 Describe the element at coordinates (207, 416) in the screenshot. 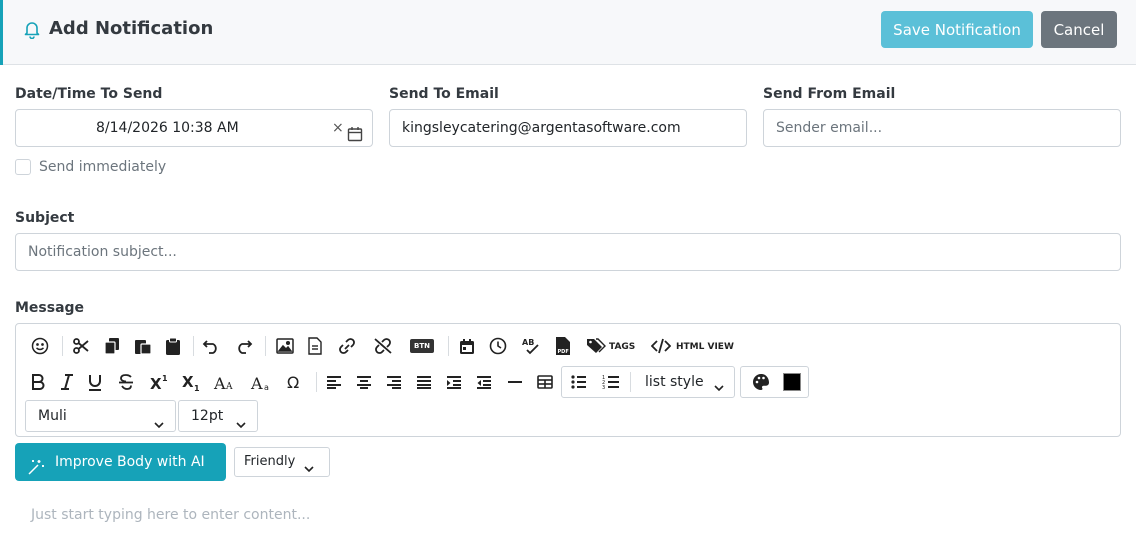

I see `font-size-value: 12pt` at that location.